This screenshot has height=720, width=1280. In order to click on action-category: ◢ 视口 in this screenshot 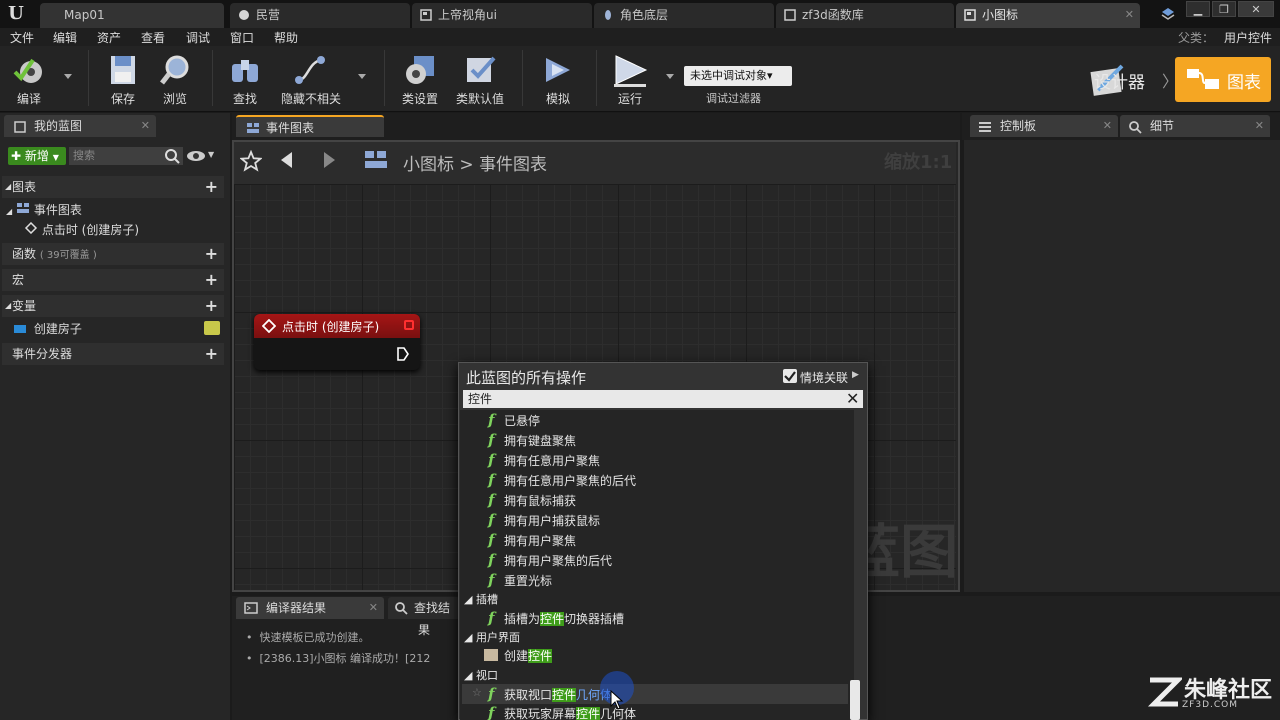, I will do `click(481, 675)`.